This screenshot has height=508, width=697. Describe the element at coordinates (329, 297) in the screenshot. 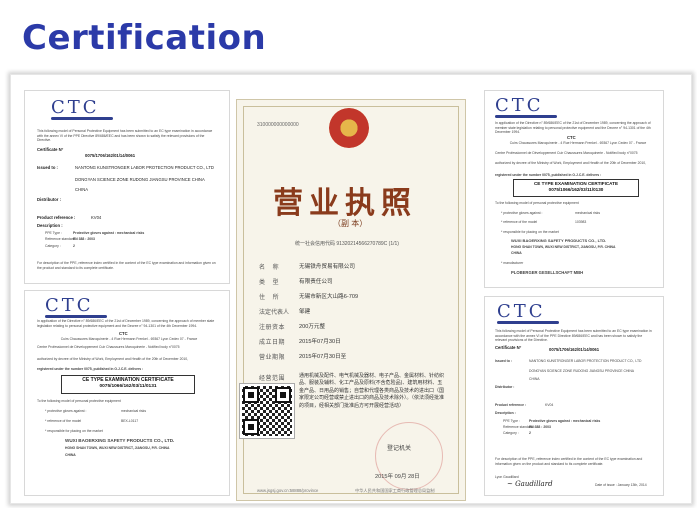

I see `row-value-address: 无锡市新区大山路6-709` at that location.